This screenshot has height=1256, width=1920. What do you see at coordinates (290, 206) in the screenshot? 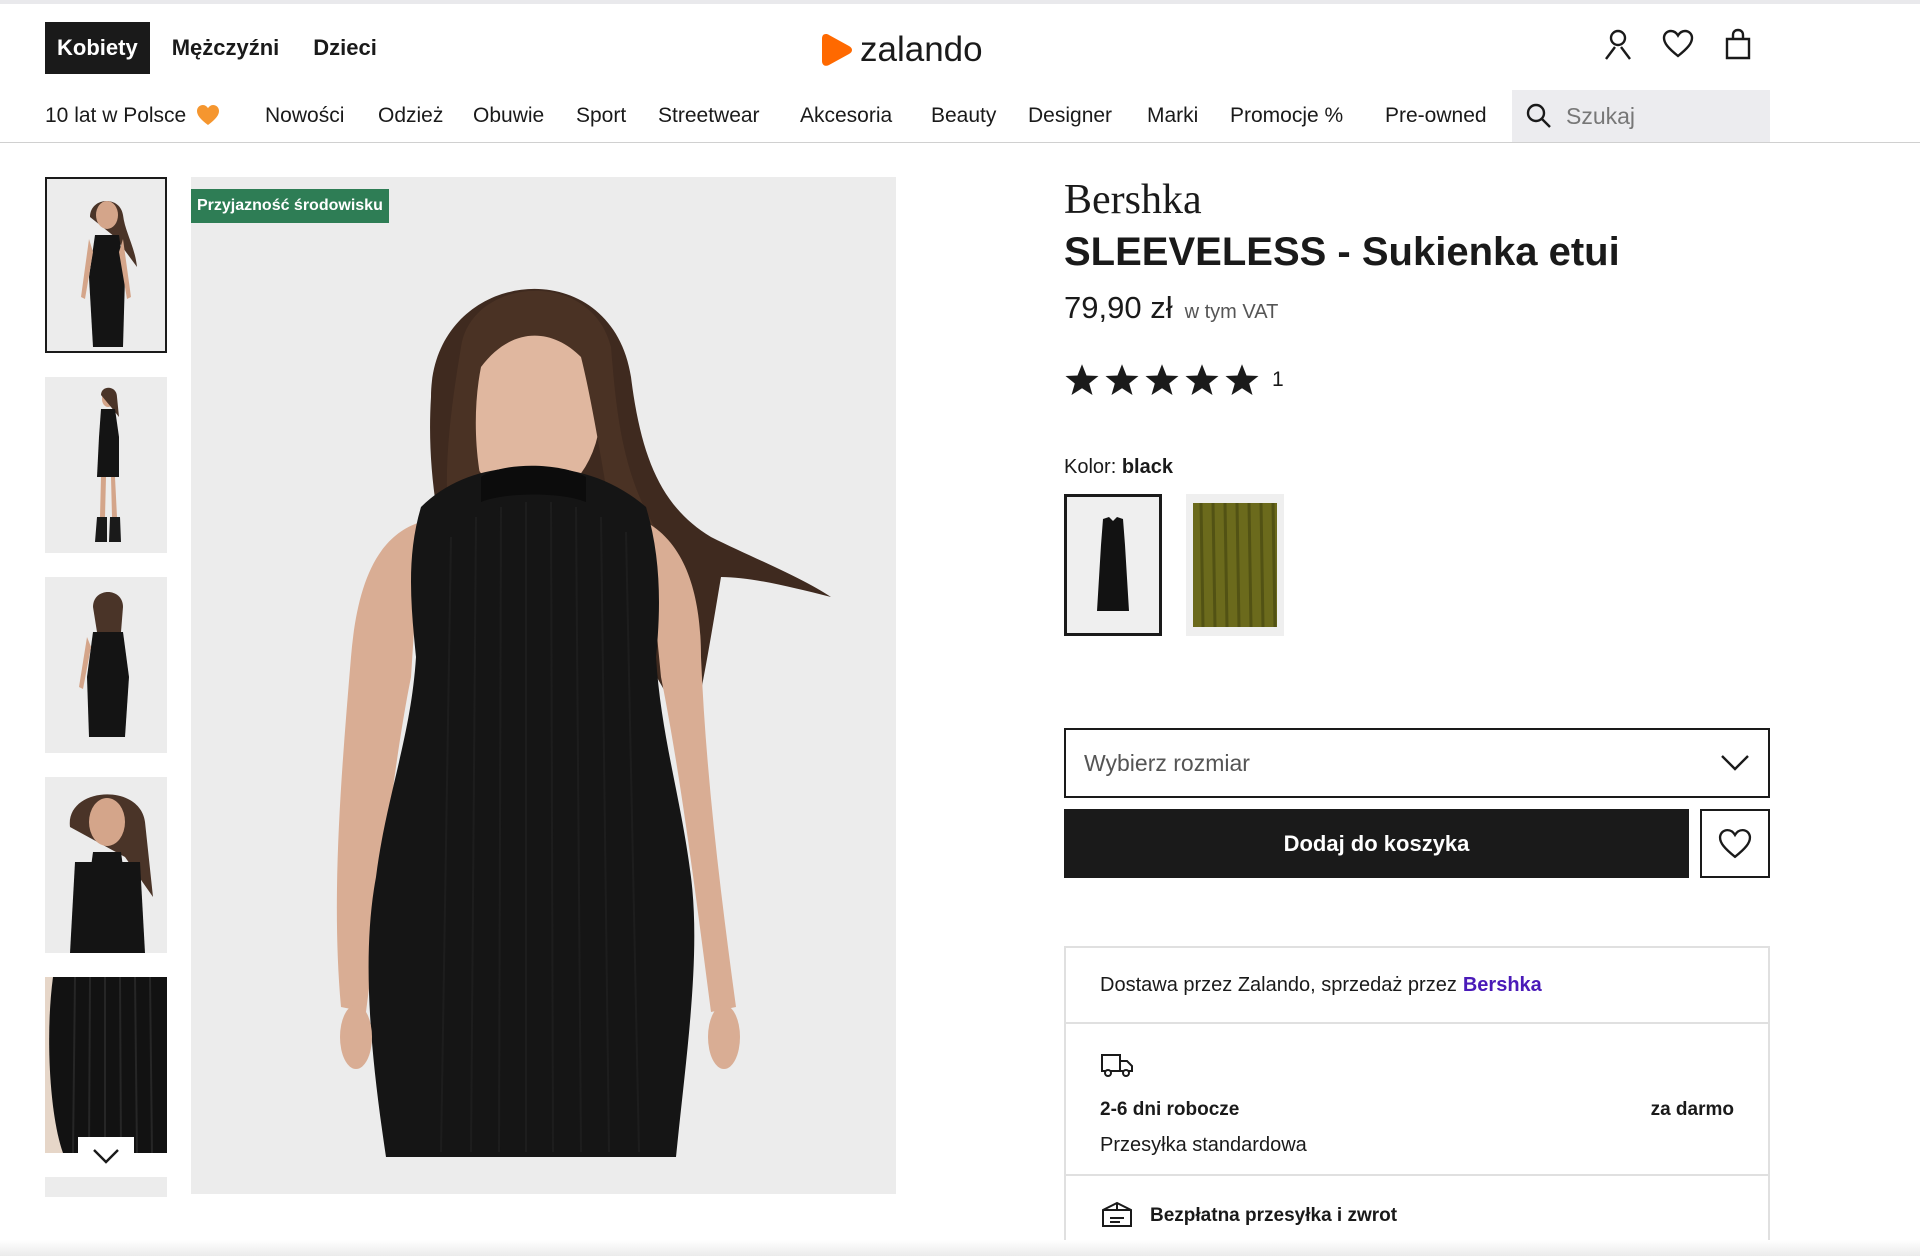
I see `eco-badge: Przyjazność środowisku` at bounding box center [290, 206].